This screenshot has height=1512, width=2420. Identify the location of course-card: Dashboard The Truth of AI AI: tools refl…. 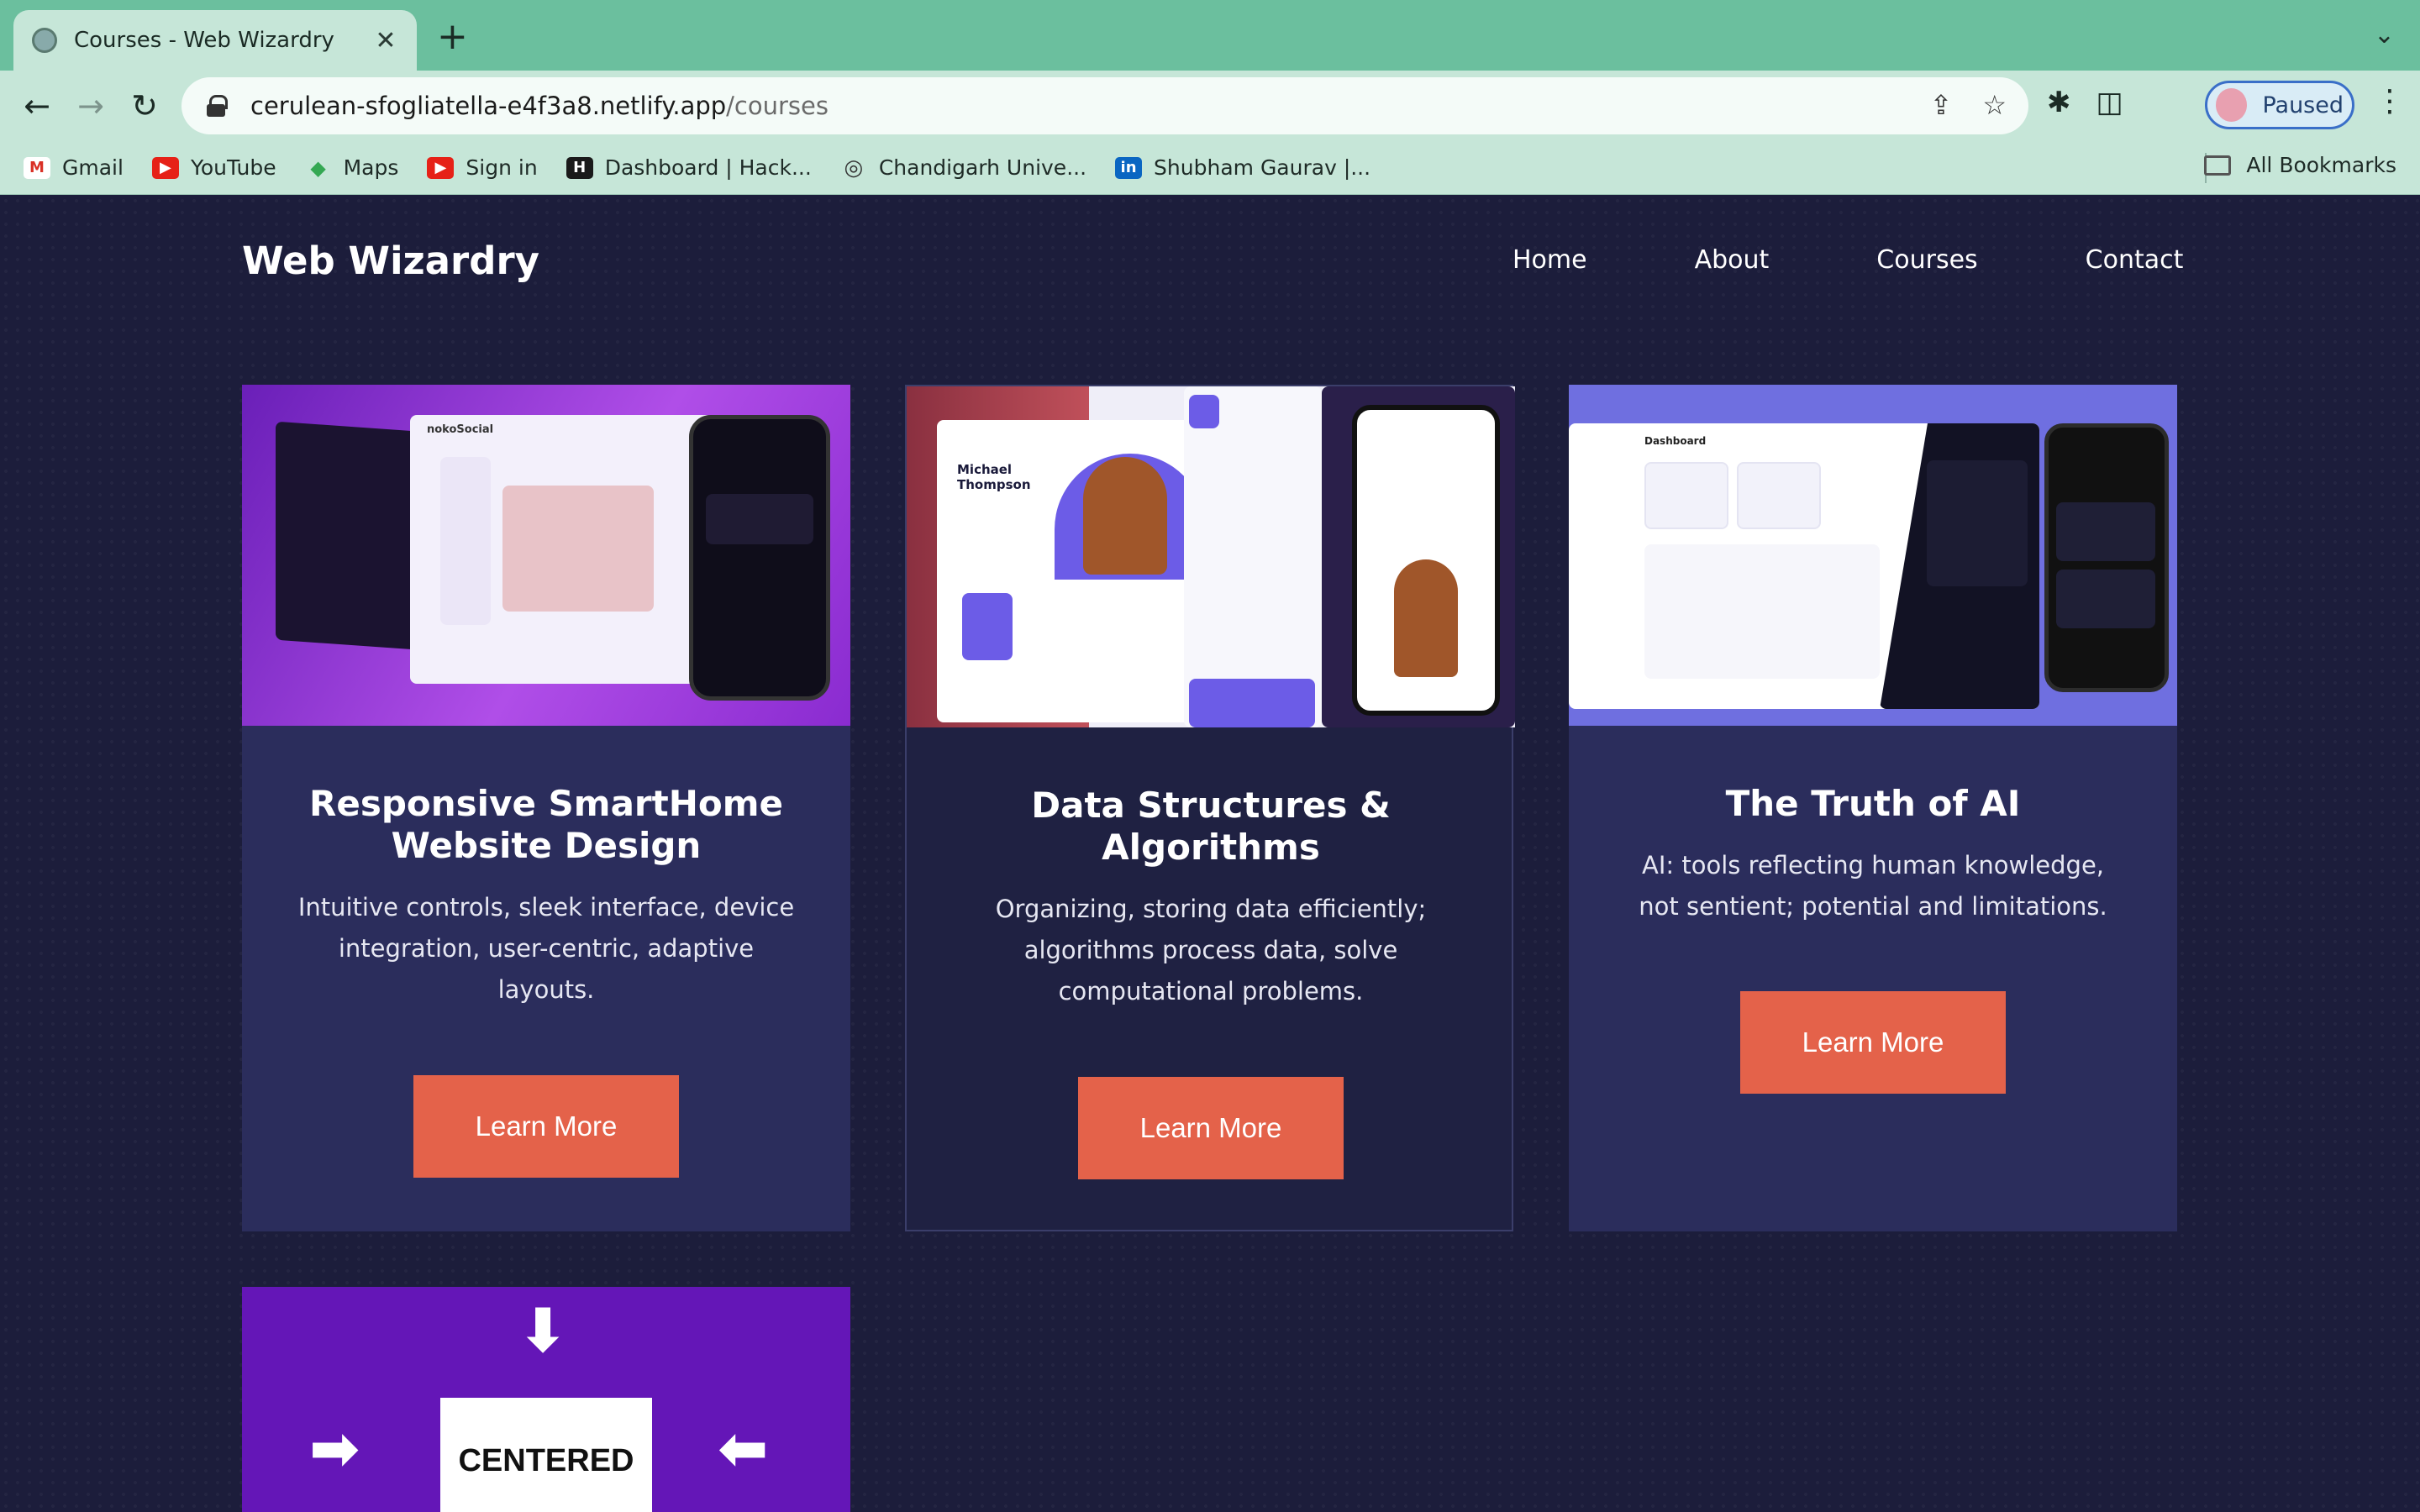
(1873, 808).